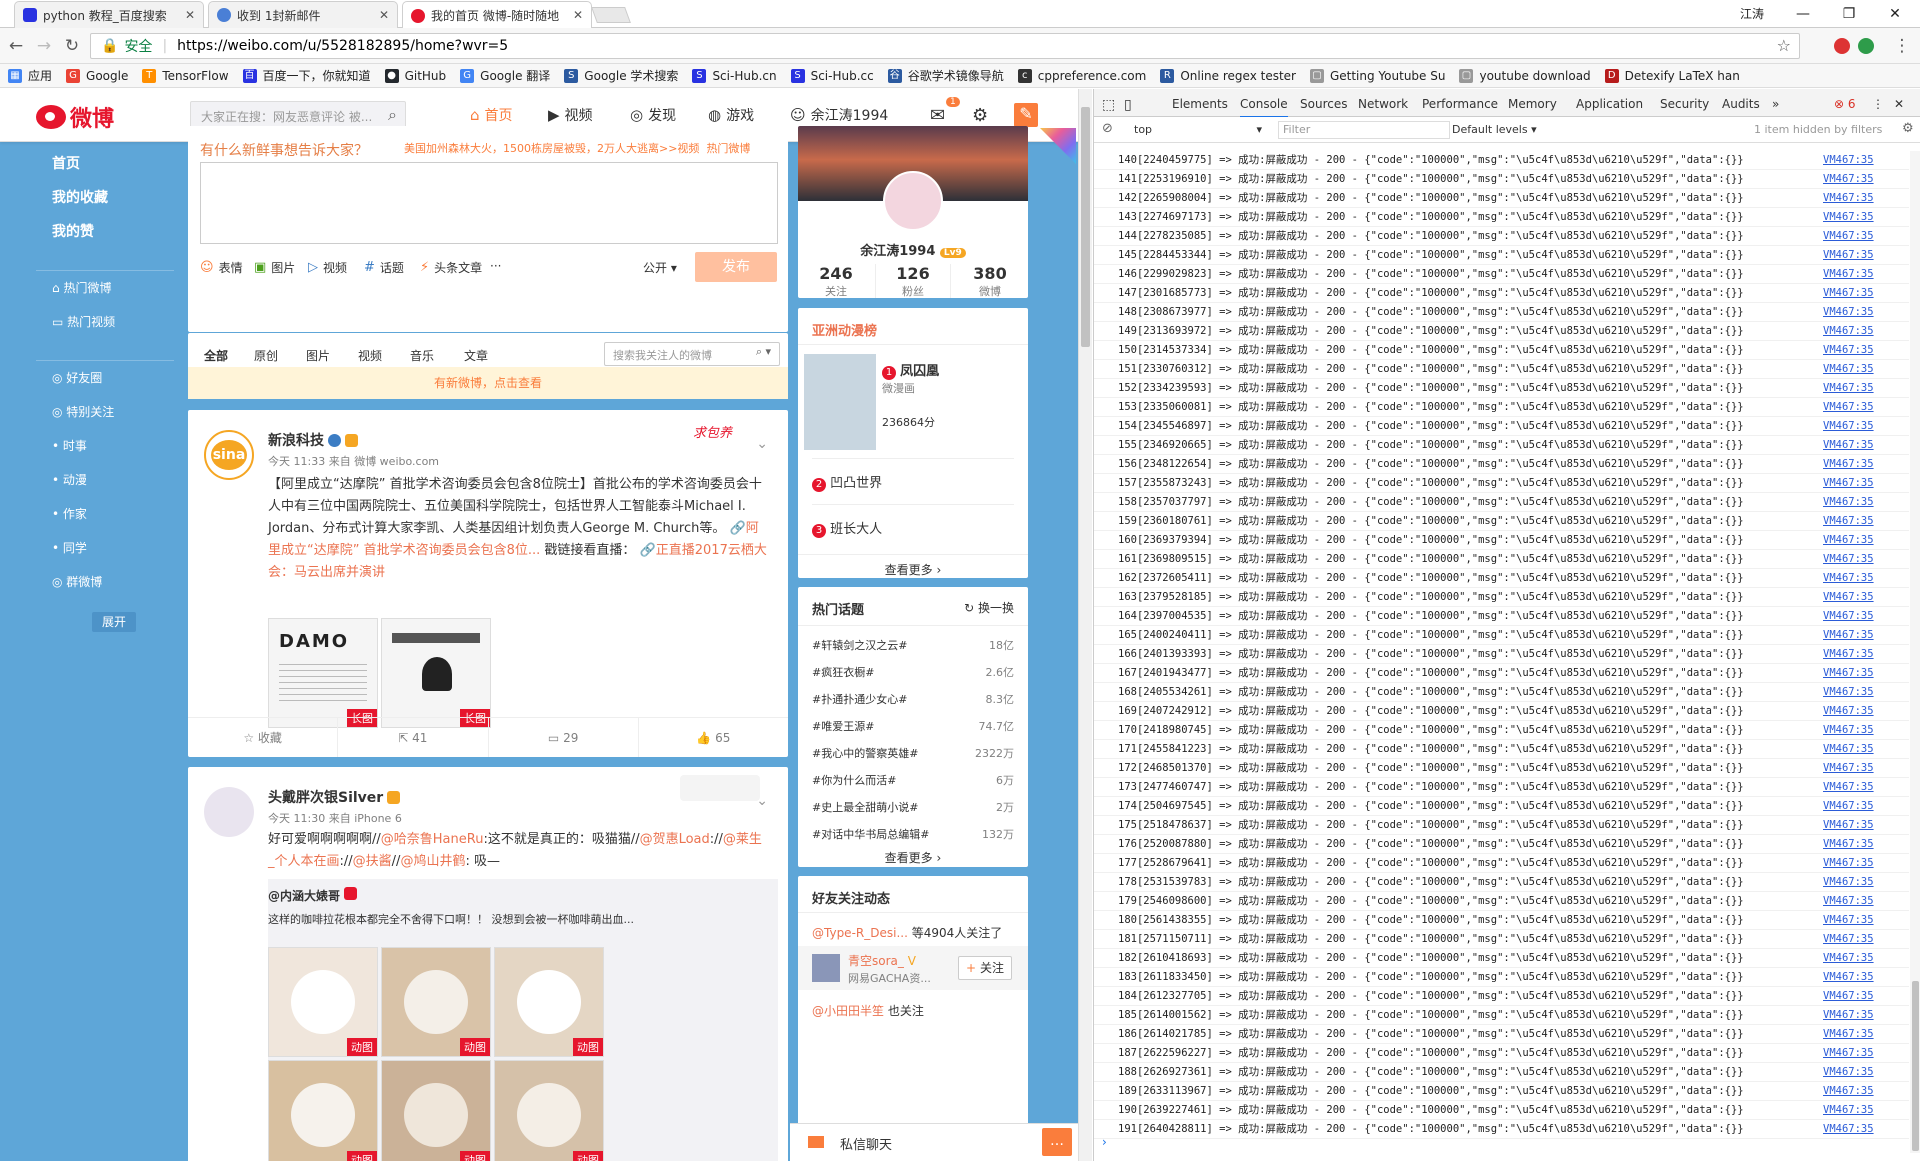 This screenshot has width=1920, height=1161. What do you see at coordinates (577, 148) in the screenshot?
I see `publisher-hot-topic: 美国加州森林大火，1500栋房屋被毁，2万人大逃离>>视频 热门微博` at bounding box center [577, 148].